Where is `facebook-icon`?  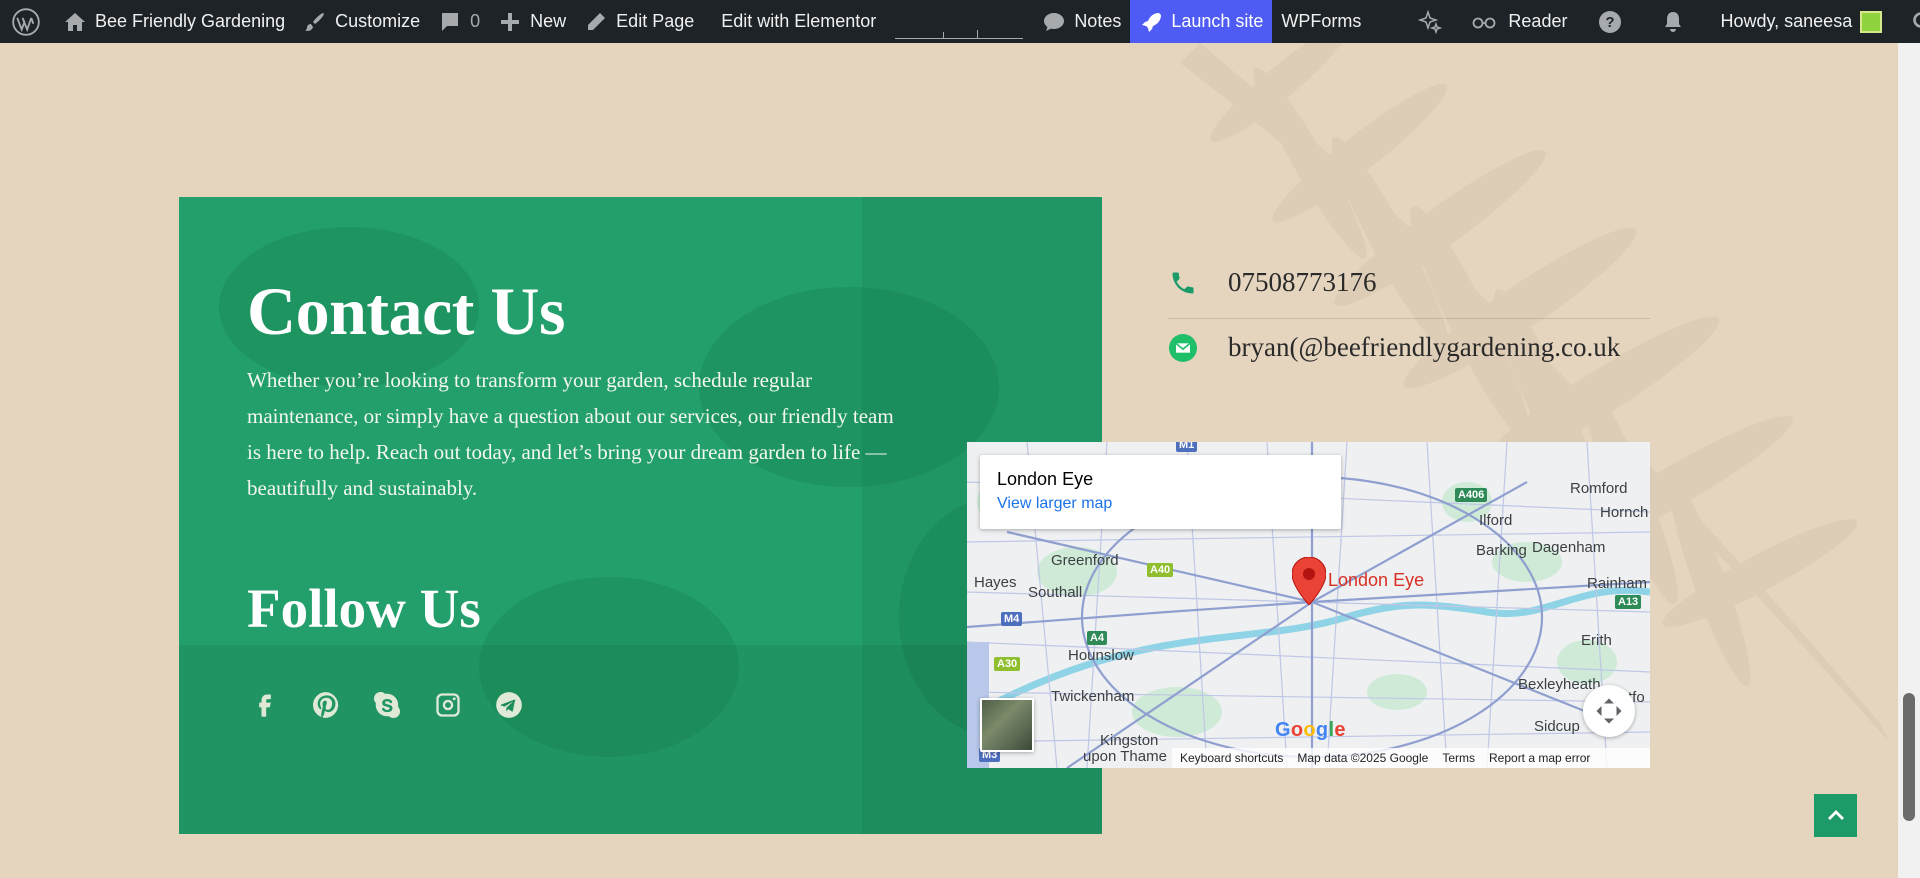 facebook-icon is located at coordinates (265, 705).